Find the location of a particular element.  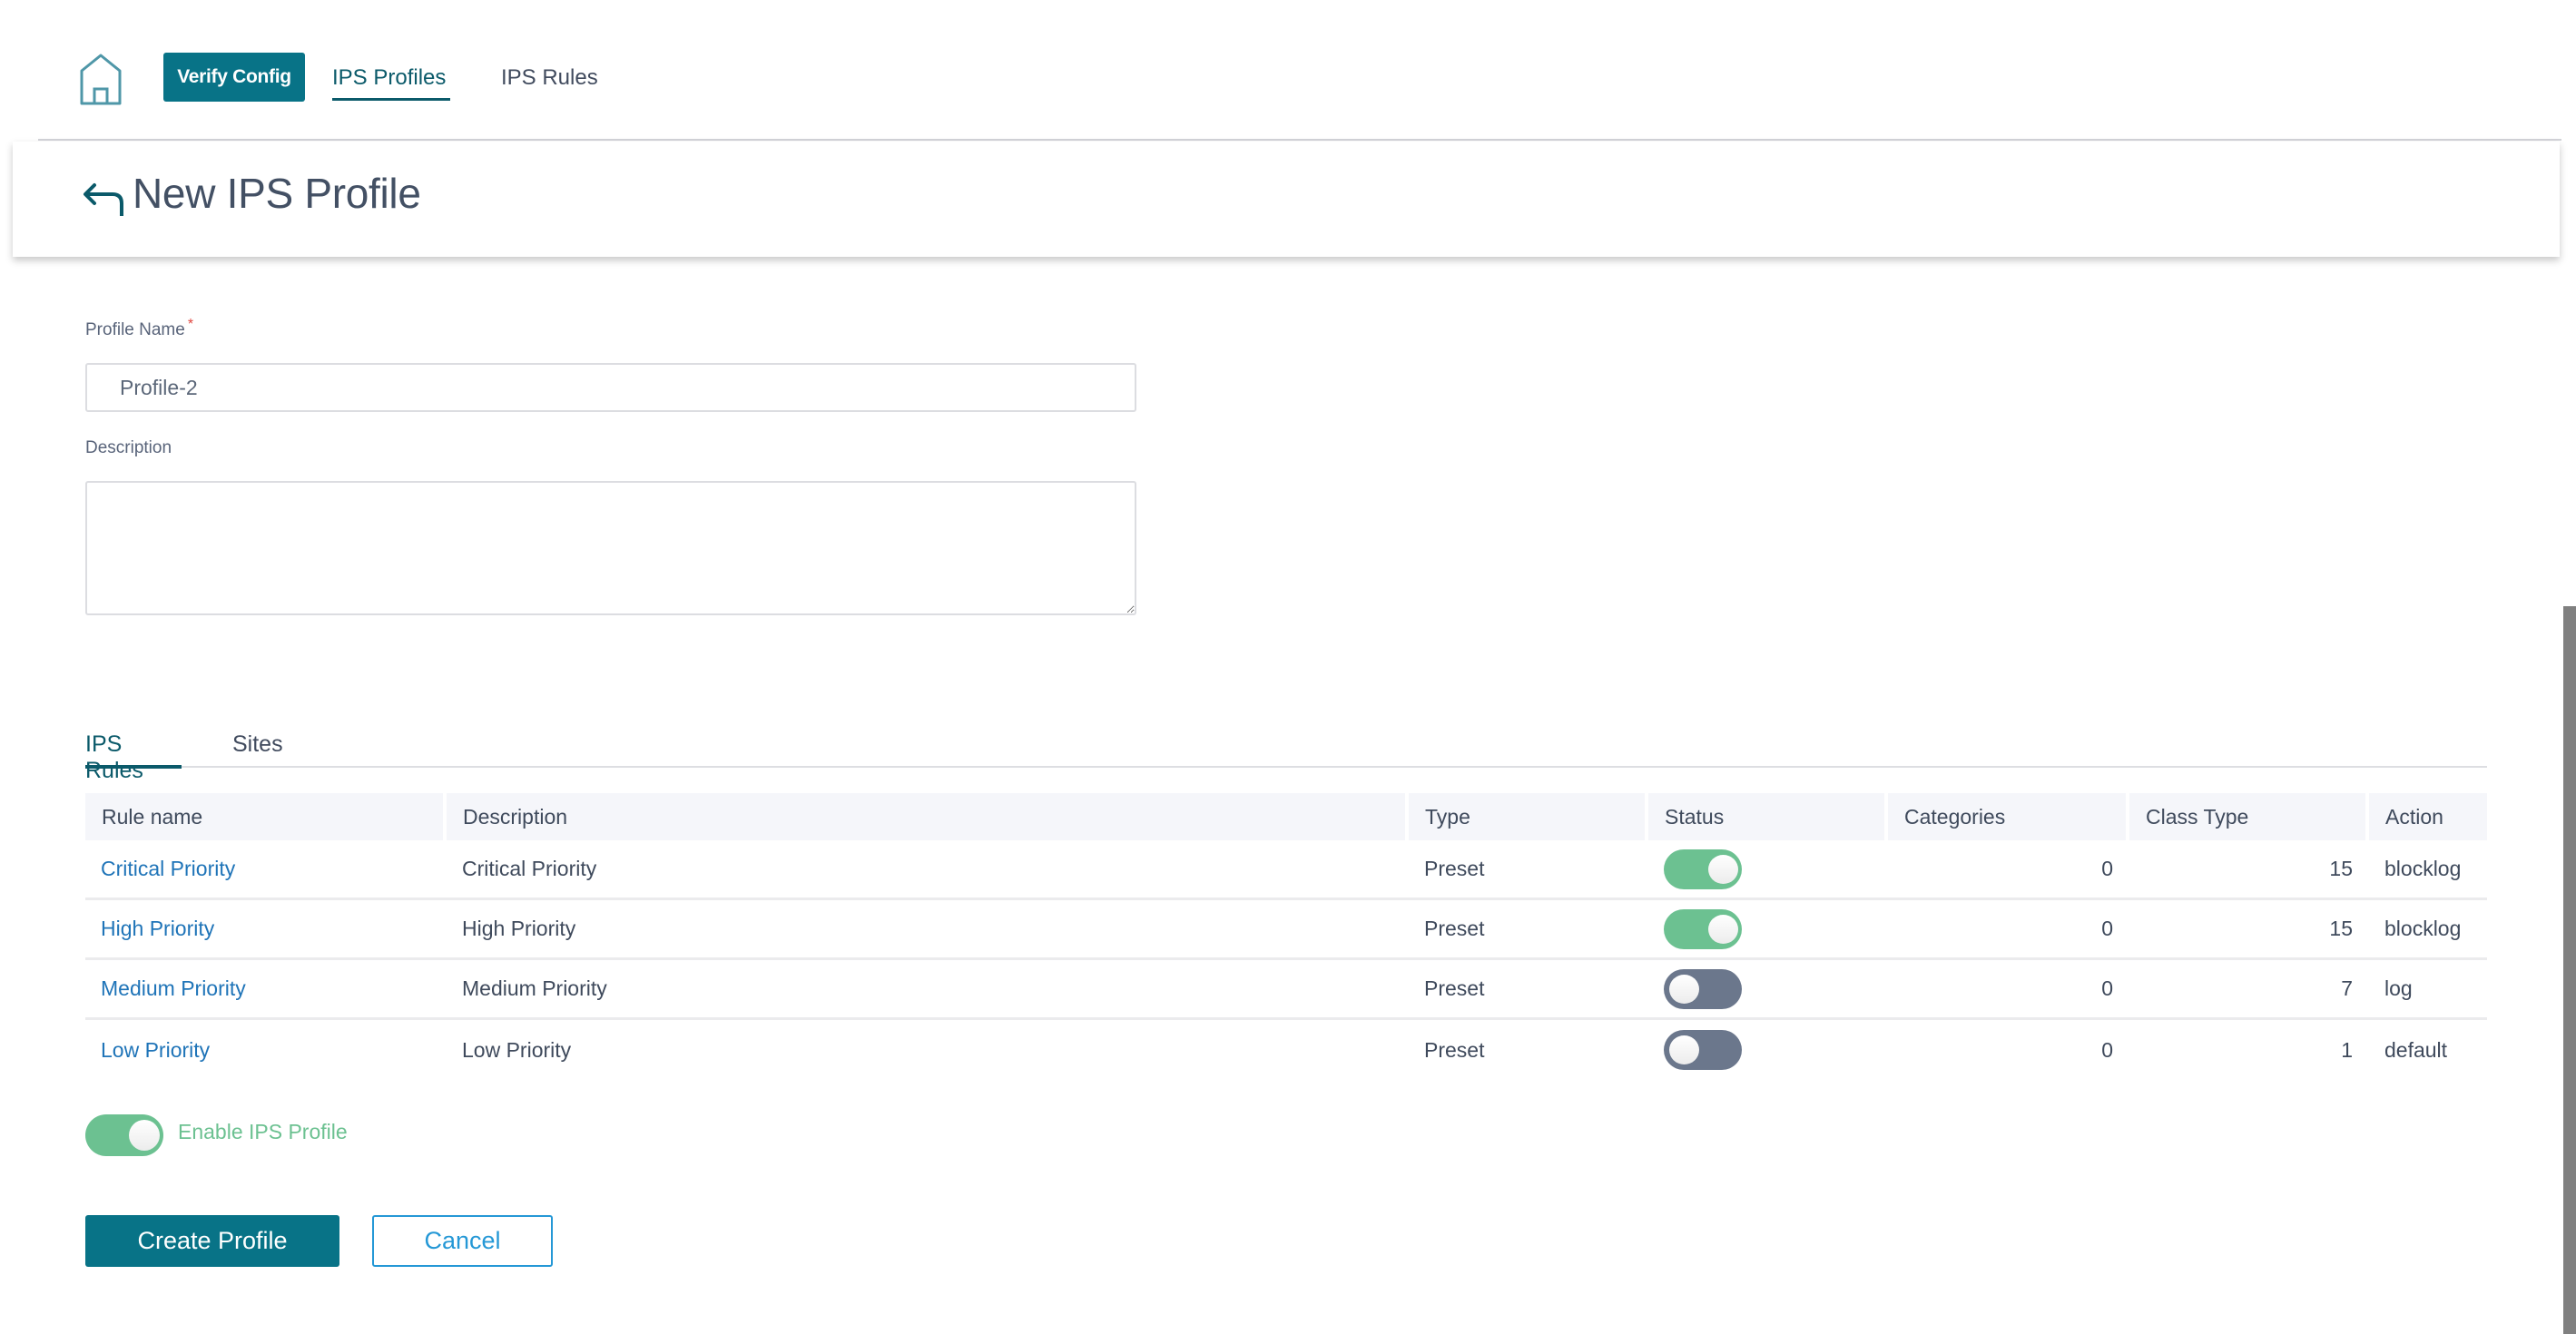

cell-description: High Priority is located at coordinates (928, 930).